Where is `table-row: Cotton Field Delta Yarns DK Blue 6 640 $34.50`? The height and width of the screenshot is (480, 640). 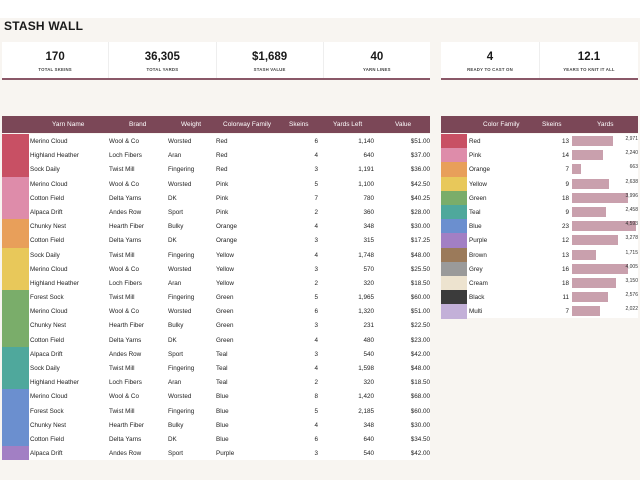 table-row: Cotton Field Delta Yarns DK Blue 6 640 $34.50 is located at coordinates (216, 439).